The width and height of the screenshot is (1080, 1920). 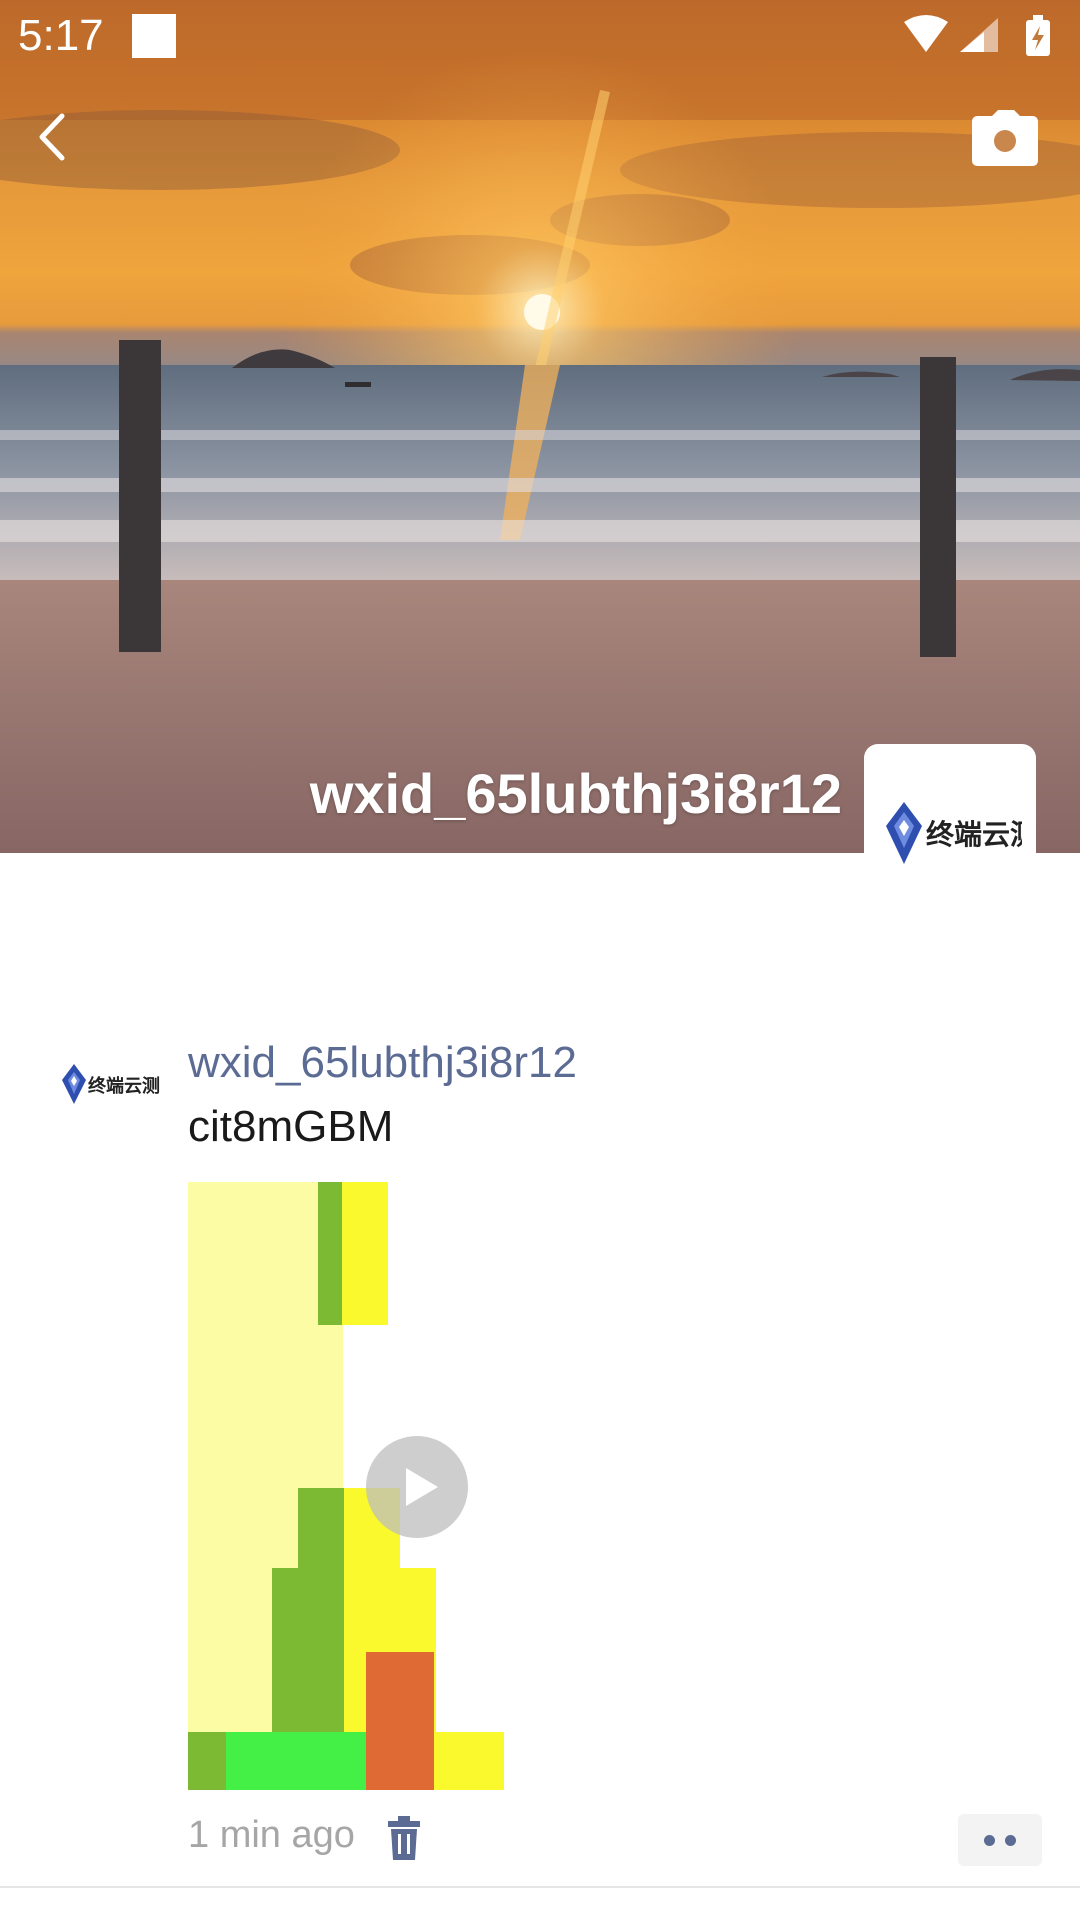 What do you see at coordinates (271, 1835) in the screenshot?
I see `post-timestamp: 1 min ago` at bounding box center [271, 1835].